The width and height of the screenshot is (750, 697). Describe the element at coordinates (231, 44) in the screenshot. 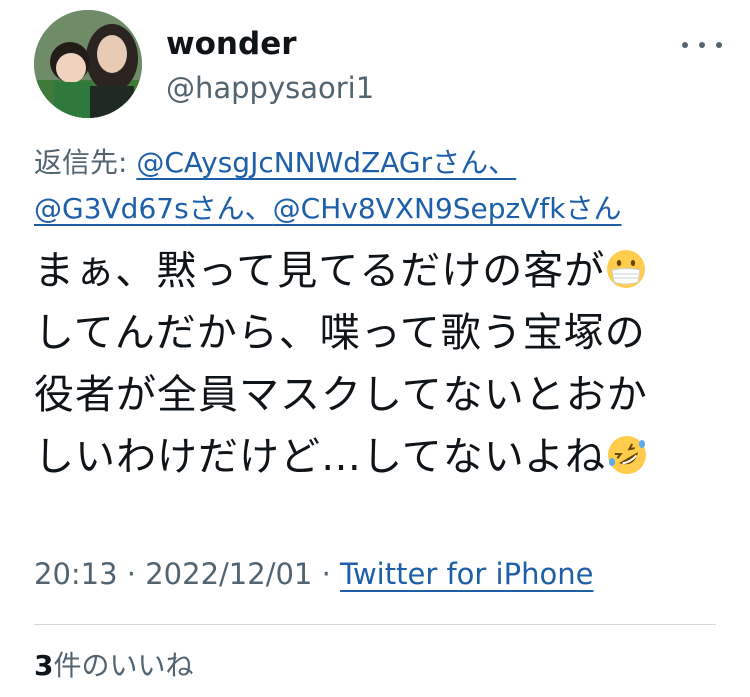

I see `display-name: wonder` at that location.